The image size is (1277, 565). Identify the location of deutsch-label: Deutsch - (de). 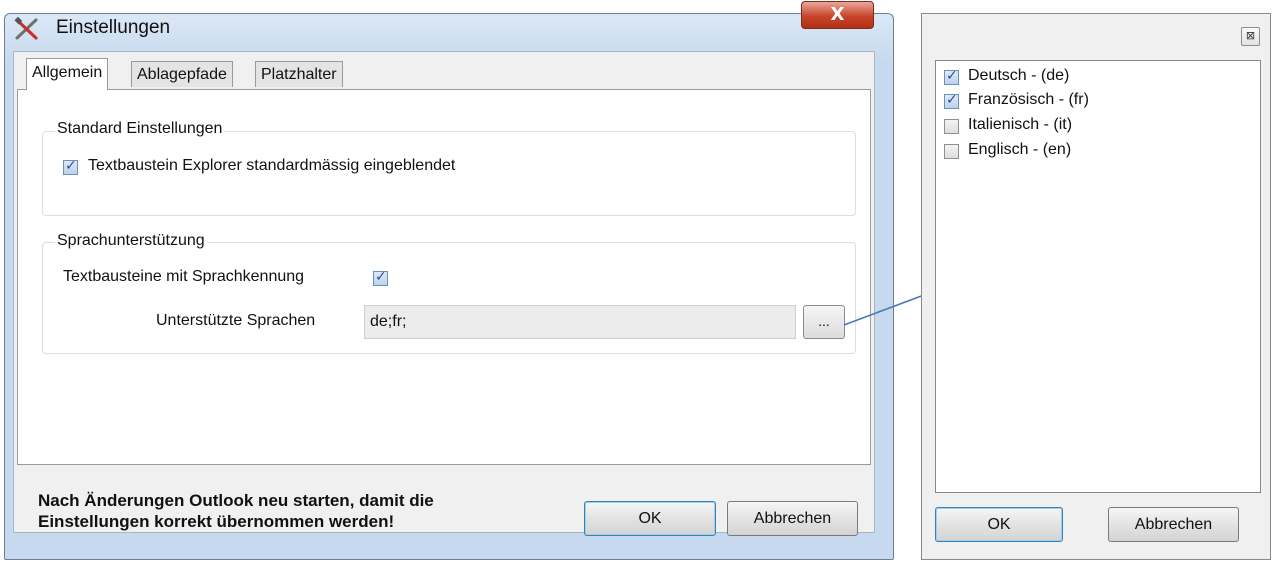
(1019, 75).